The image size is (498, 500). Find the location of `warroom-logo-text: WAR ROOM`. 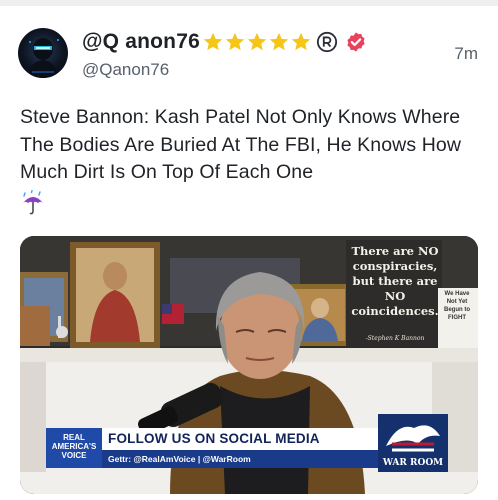

warroom-logo-text: WAR ROOM is located at coordinates (413, 463).